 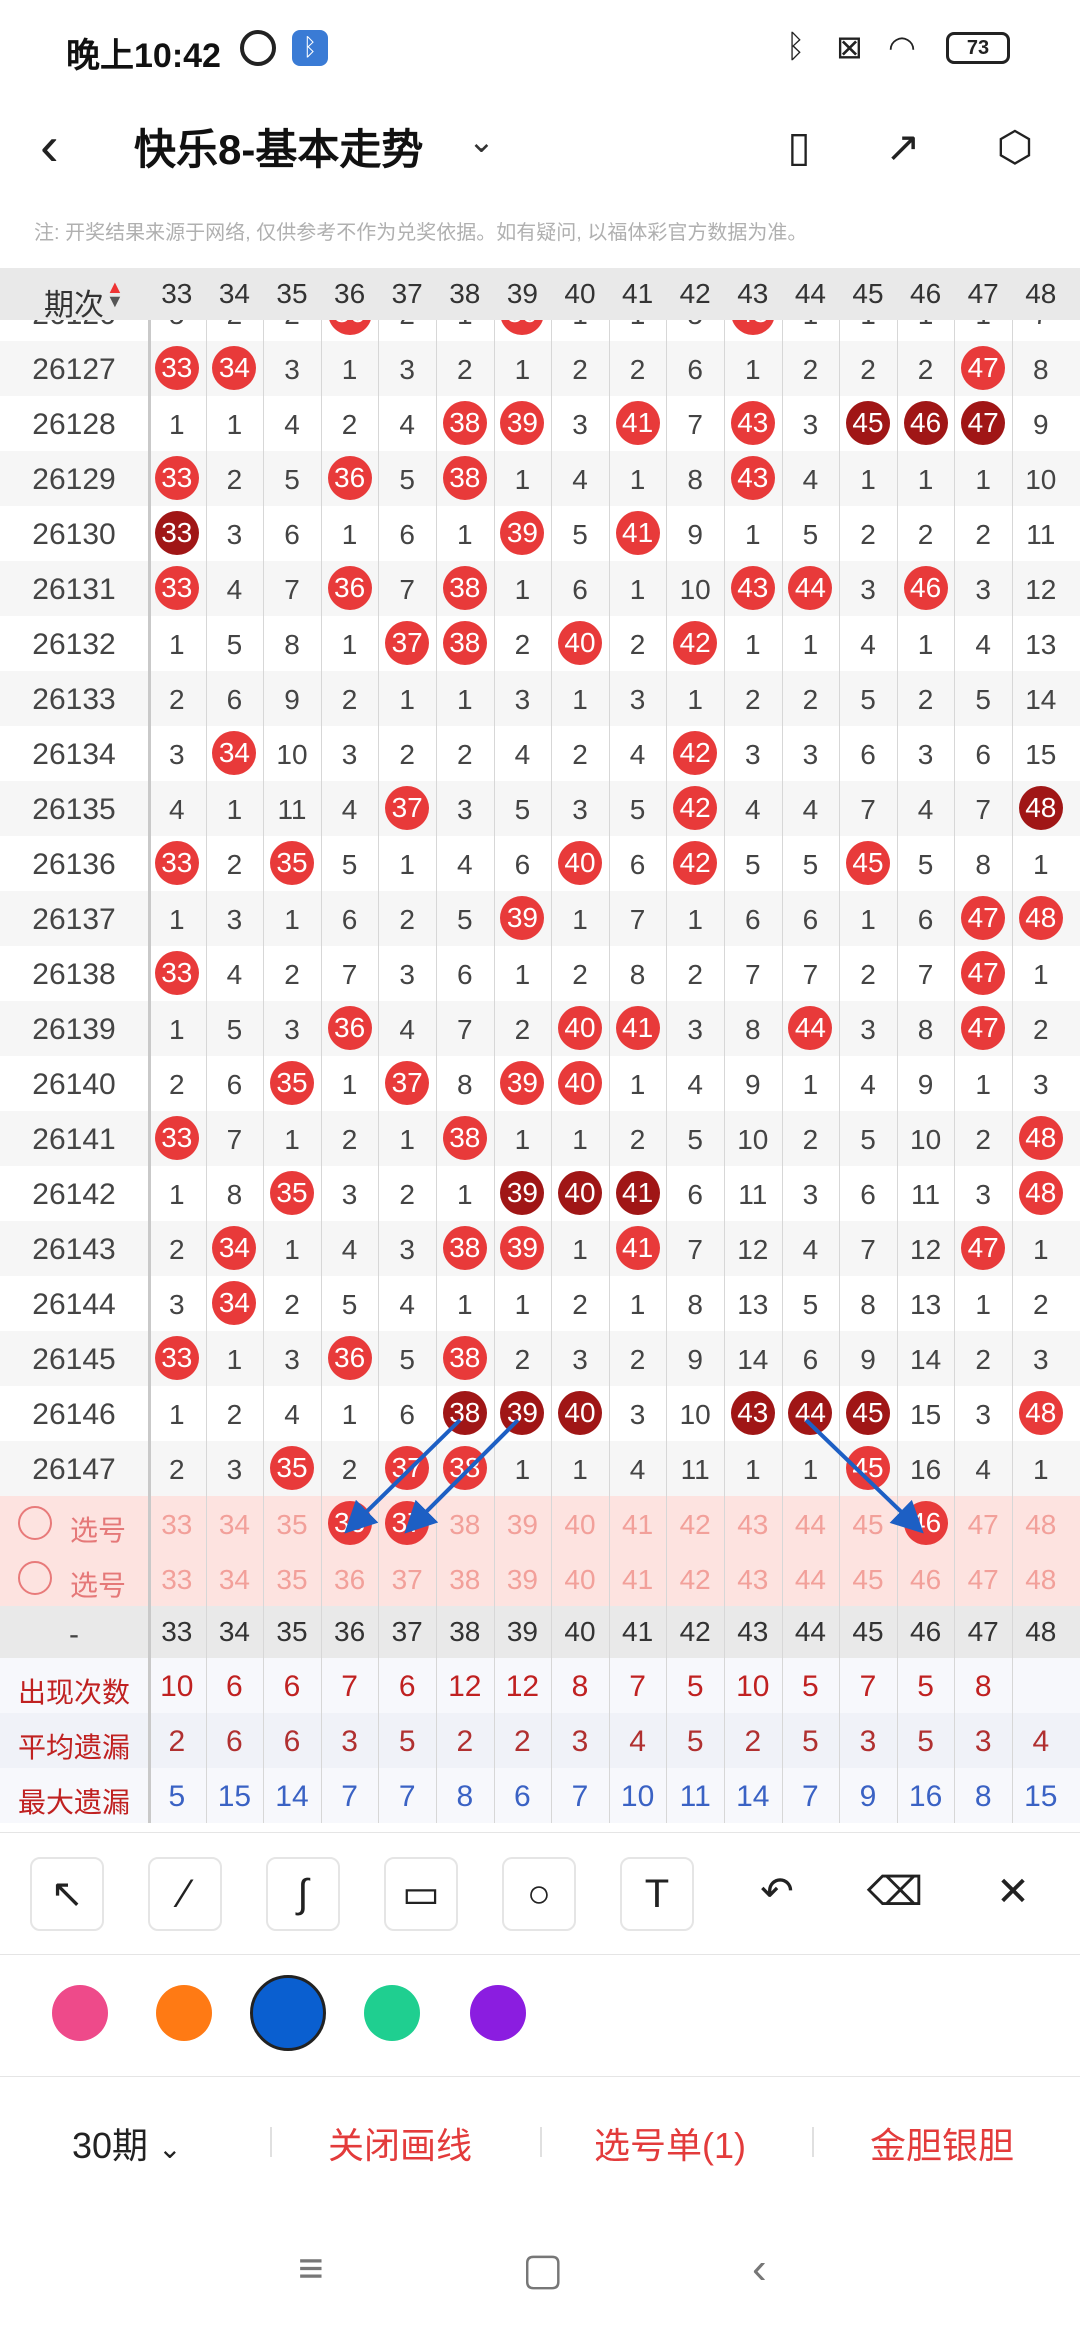 I want to click on back-icon: ‹, so click(x=70, y=148).